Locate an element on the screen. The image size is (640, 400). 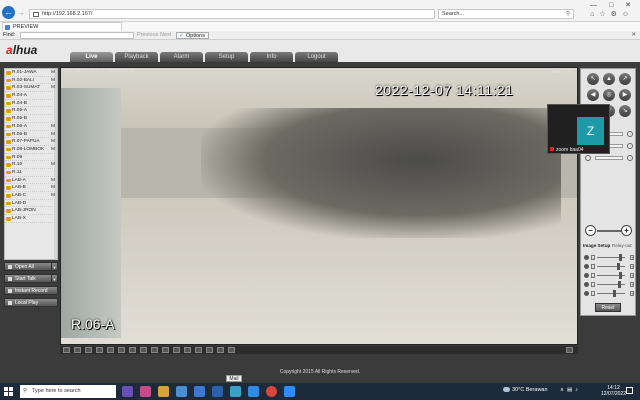
browser-tool-icons: ⌂☆⚙☺ is located at coordinates (612, 14).